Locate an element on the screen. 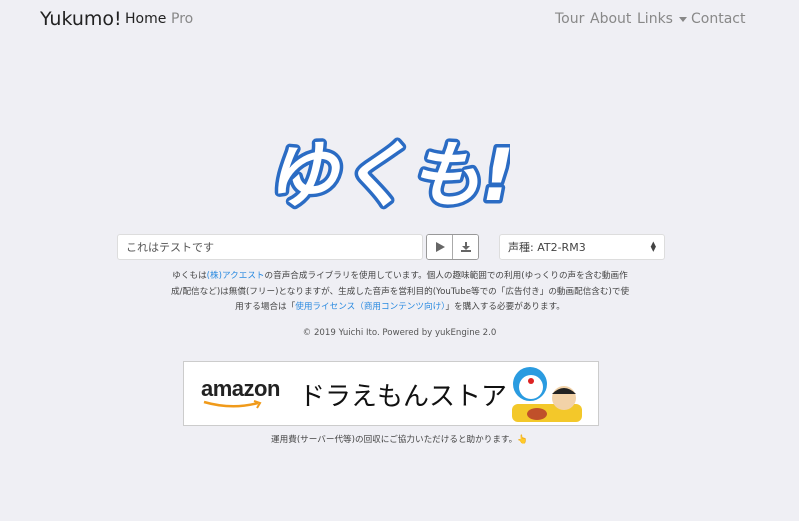  download-button is located at coordinates (465, 247).